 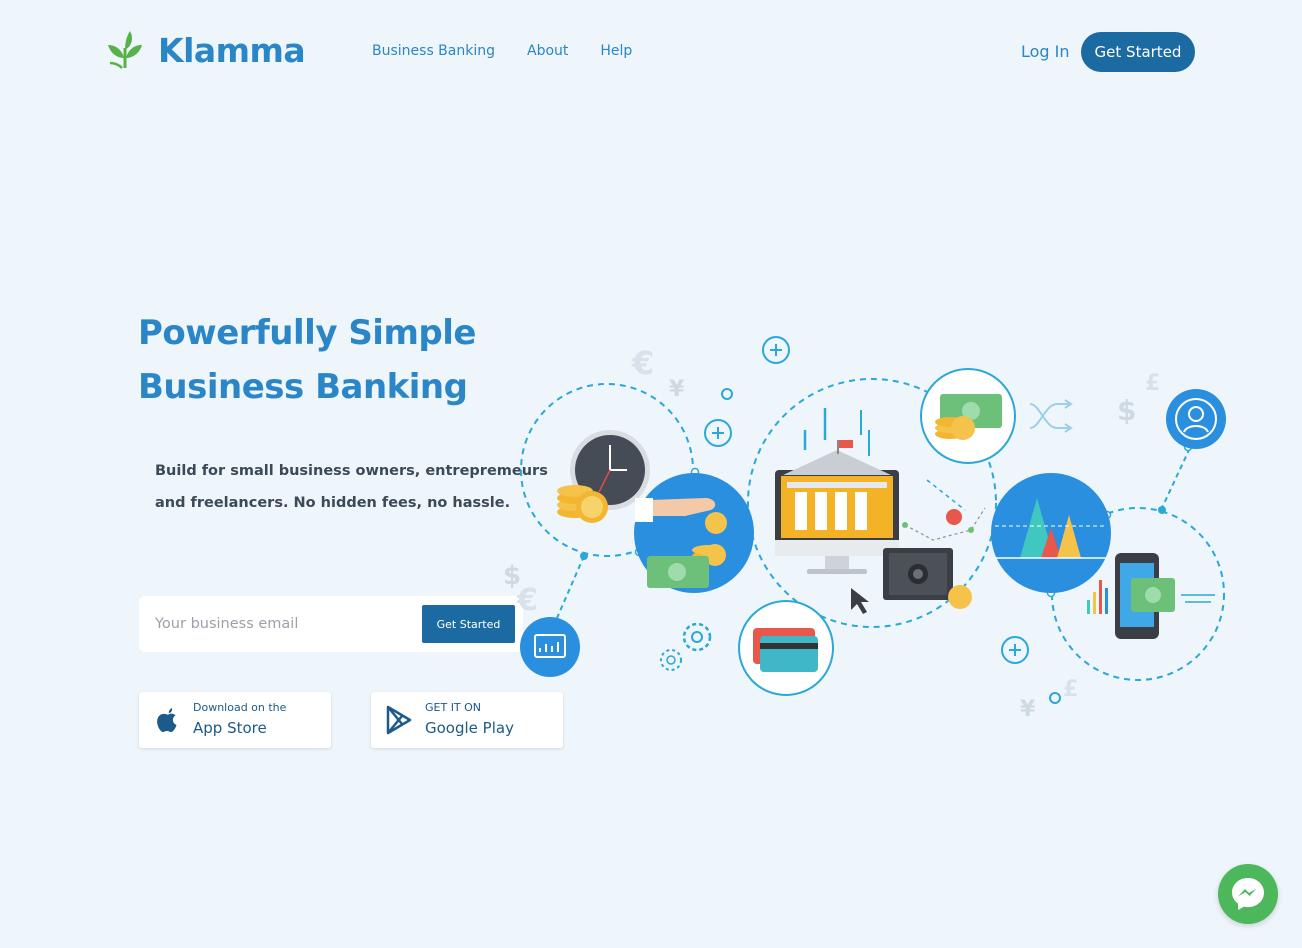 What do you see at coordinates (307, 333) in the screenshot?
I see `hero-title-line-1: Powerfully Simple` at bounding box center [307, 333].